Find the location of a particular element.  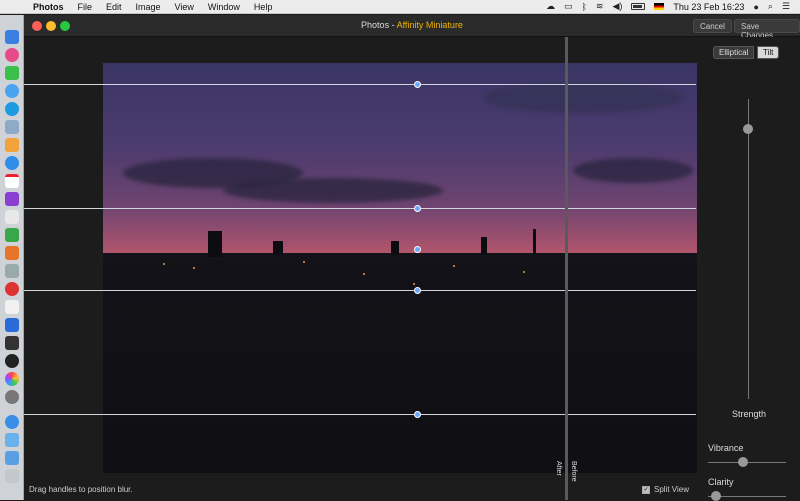

blur-outer-bottom-handle is located at coordinates (417, 414).